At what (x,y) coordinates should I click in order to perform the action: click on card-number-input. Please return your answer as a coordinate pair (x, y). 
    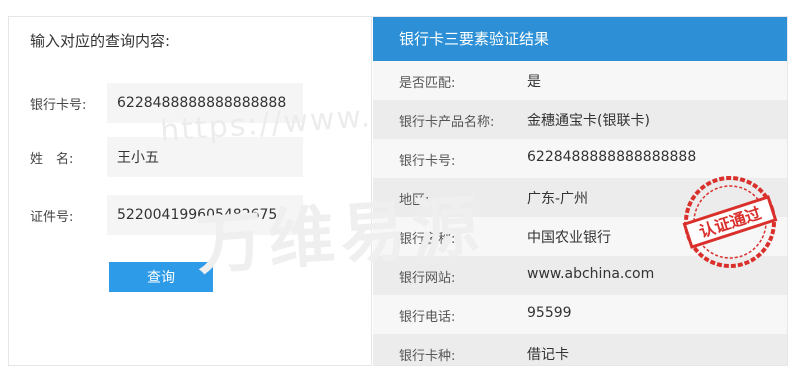
    Looking at the image, I should click on (205, 103).